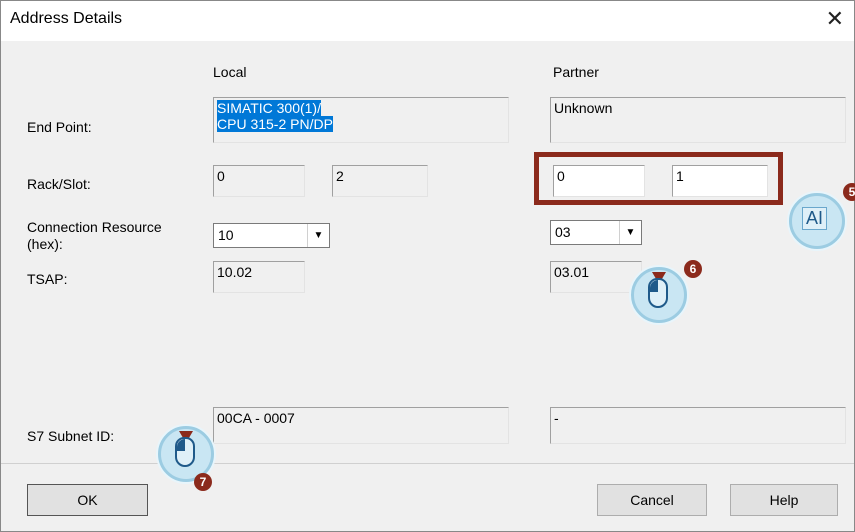 This screenshot has width=855, height=532. I want to click on s7-subnet-id-label: S7 Subnet ID:, so click(71, 436).